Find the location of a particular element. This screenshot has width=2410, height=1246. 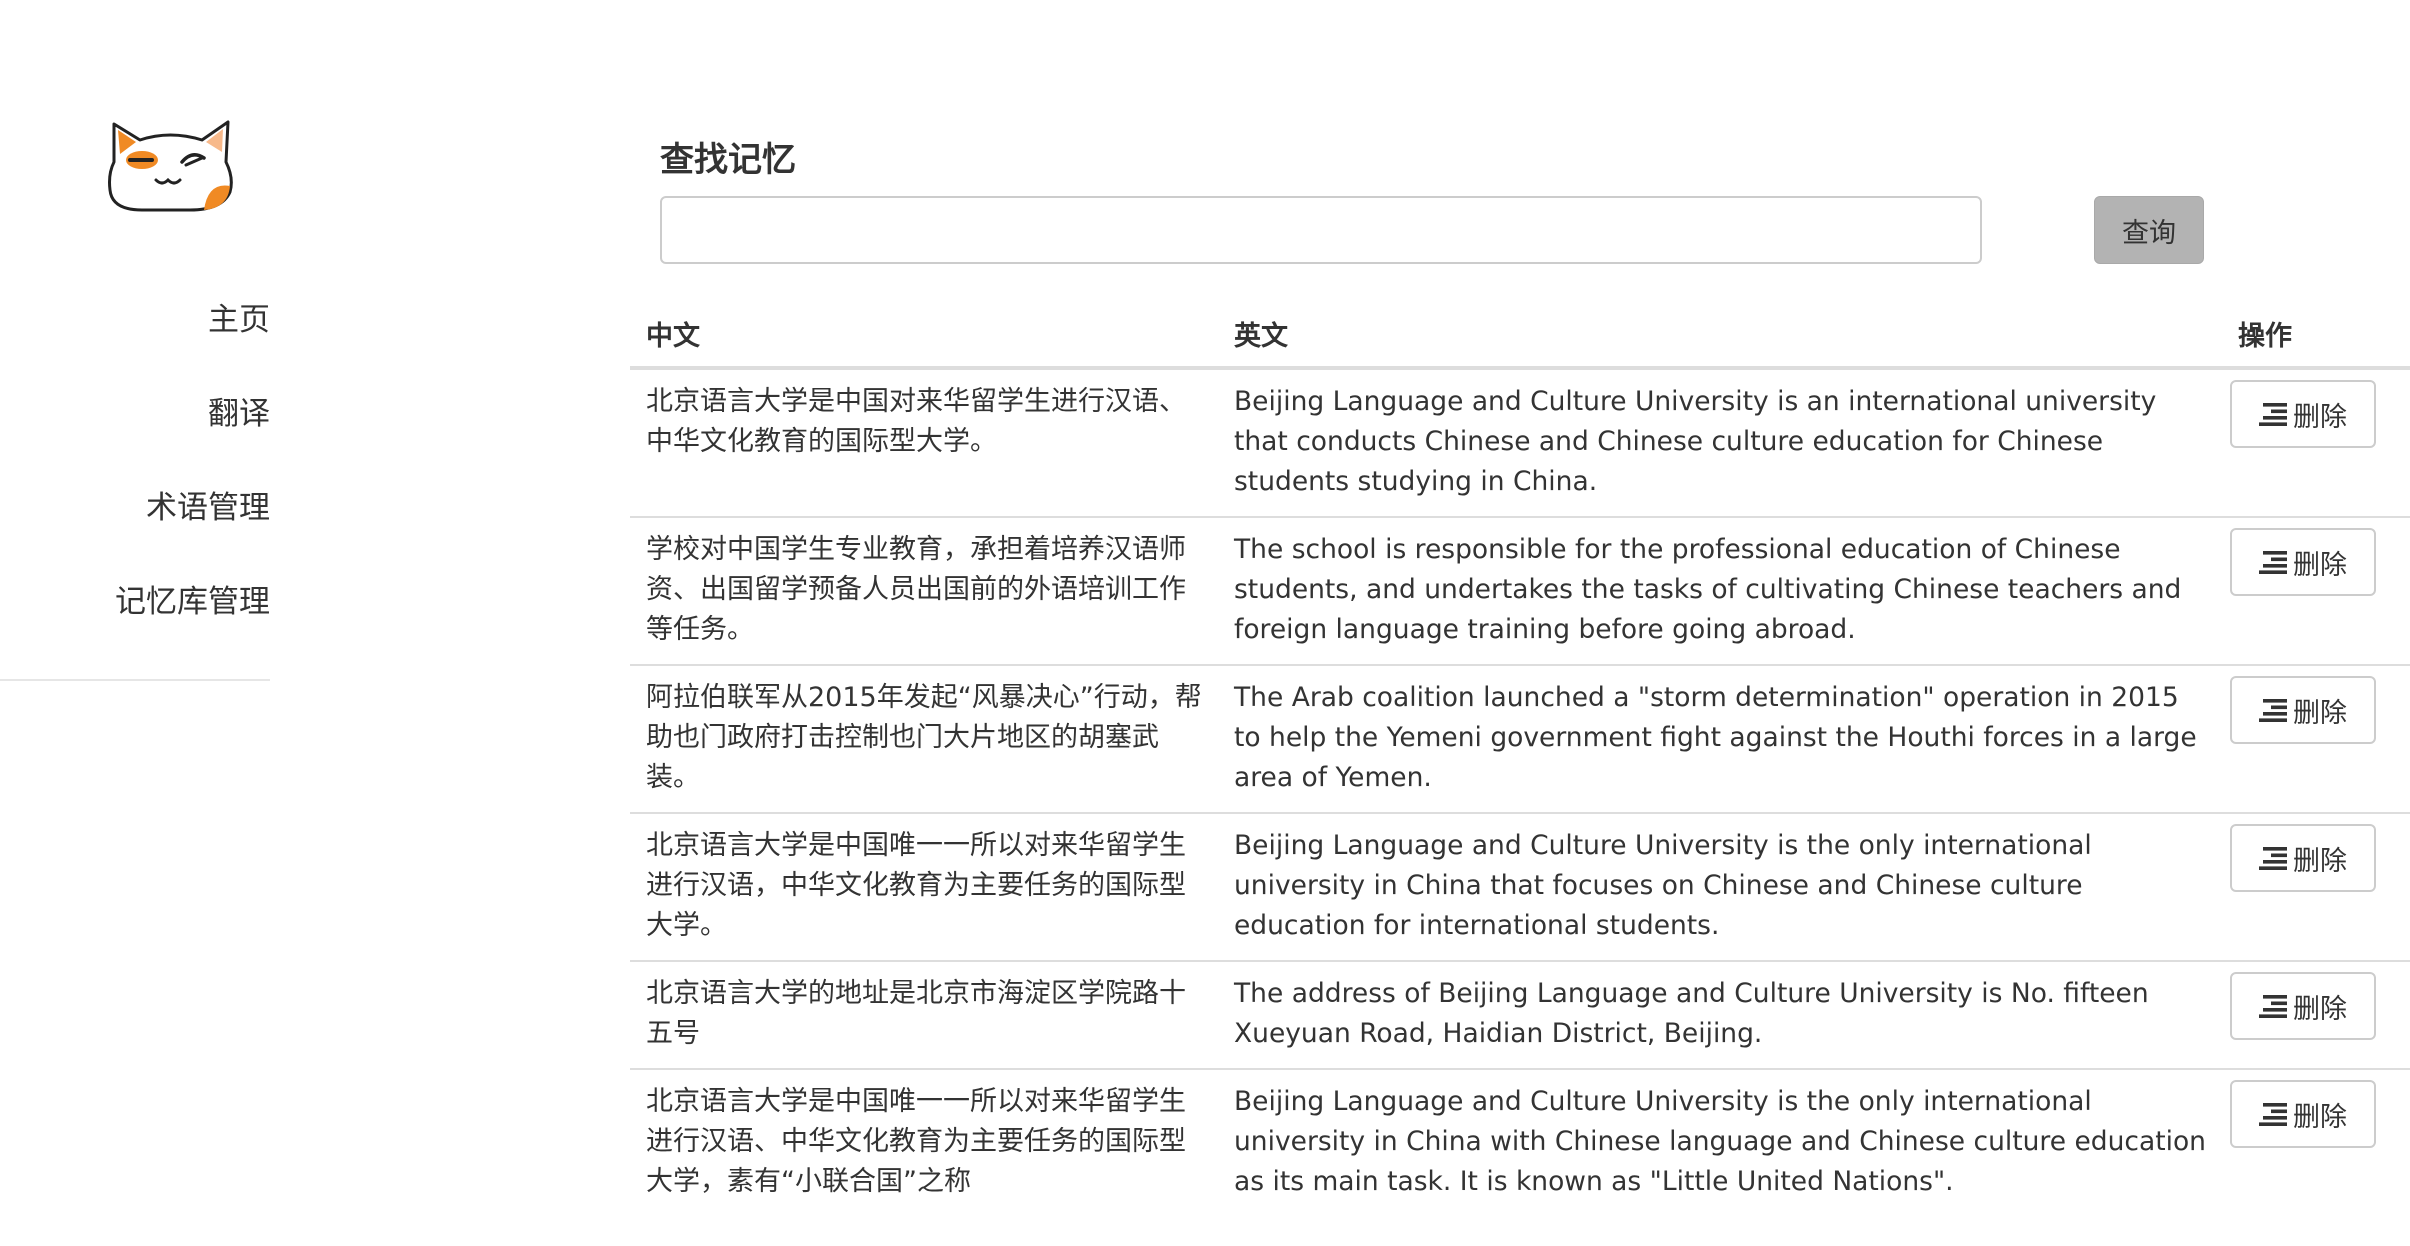

sidebar: 主页 翻译 术语管理 记忆库管理 is located at coordinates (135, 345).